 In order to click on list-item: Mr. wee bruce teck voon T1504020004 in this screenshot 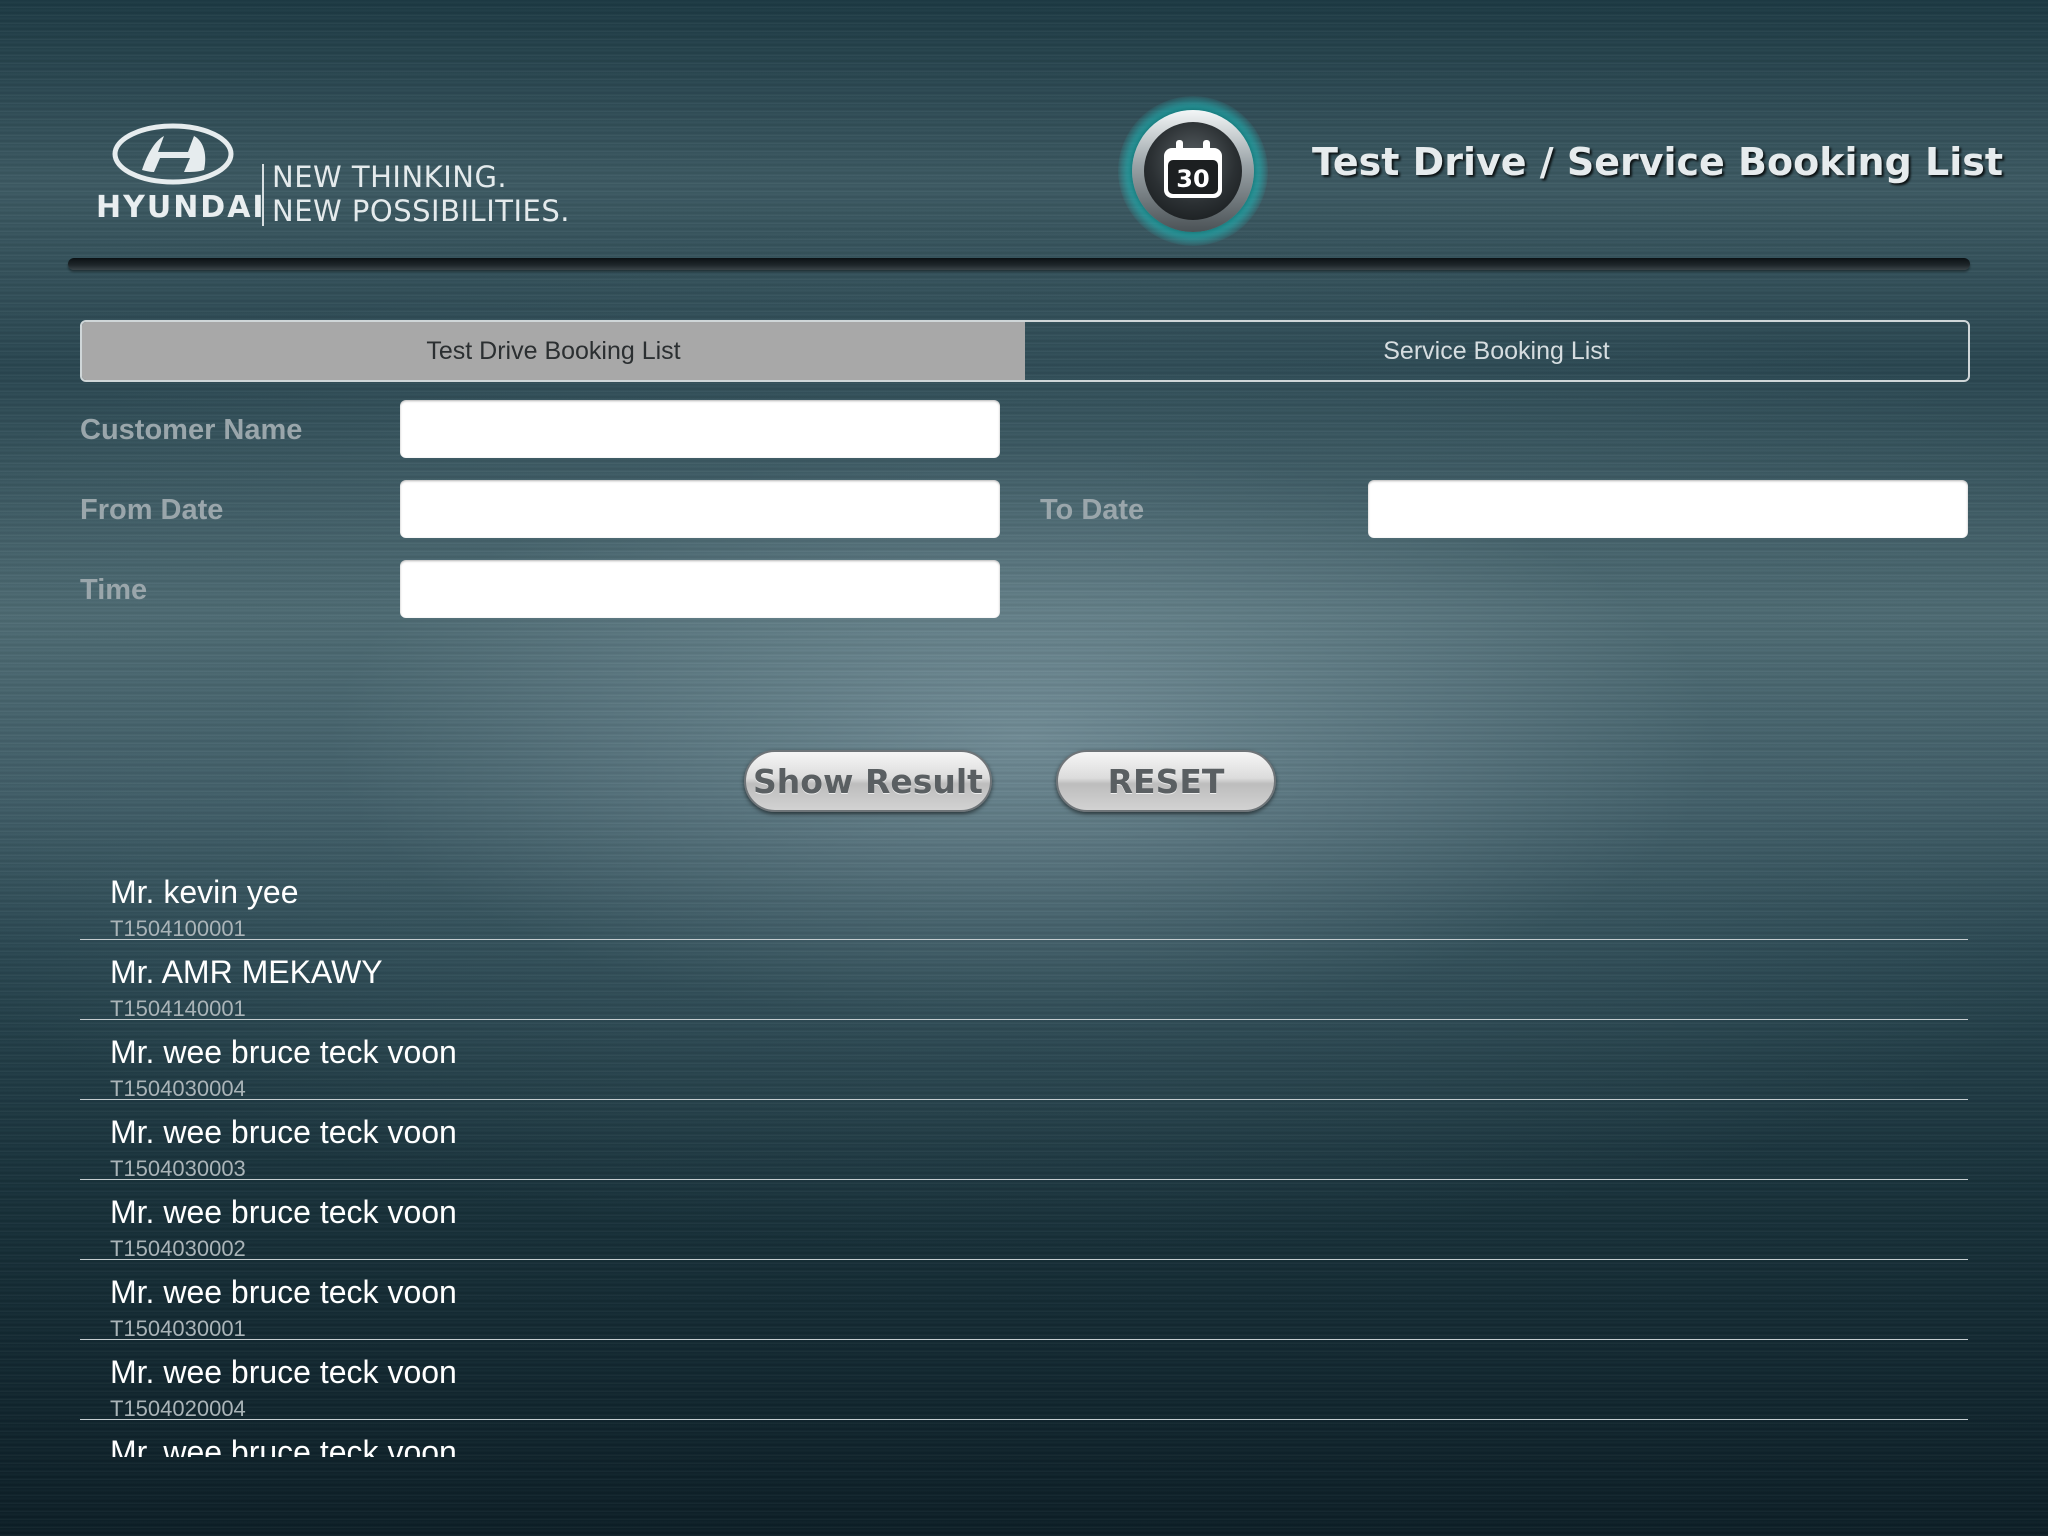, I will do `click(1024, 1380)`.